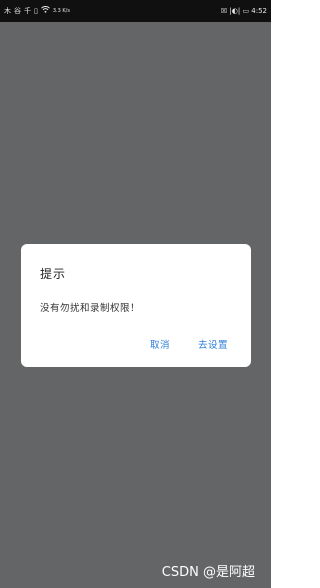 This screenshot has width=320, height=588. What do you see at coordinates (208, 572) in the screenshot?
I see `watermark: CSDN @是阿超` at bounding box center [208, 572].